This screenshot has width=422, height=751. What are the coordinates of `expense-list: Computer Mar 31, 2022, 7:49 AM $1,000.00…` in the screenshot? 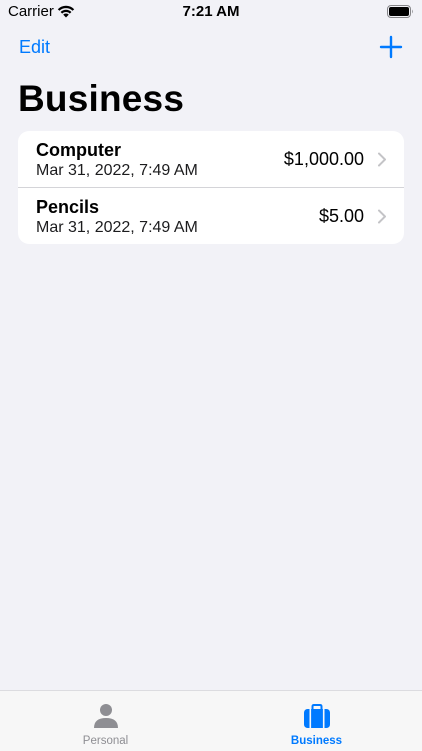 It's located at (211, 187).